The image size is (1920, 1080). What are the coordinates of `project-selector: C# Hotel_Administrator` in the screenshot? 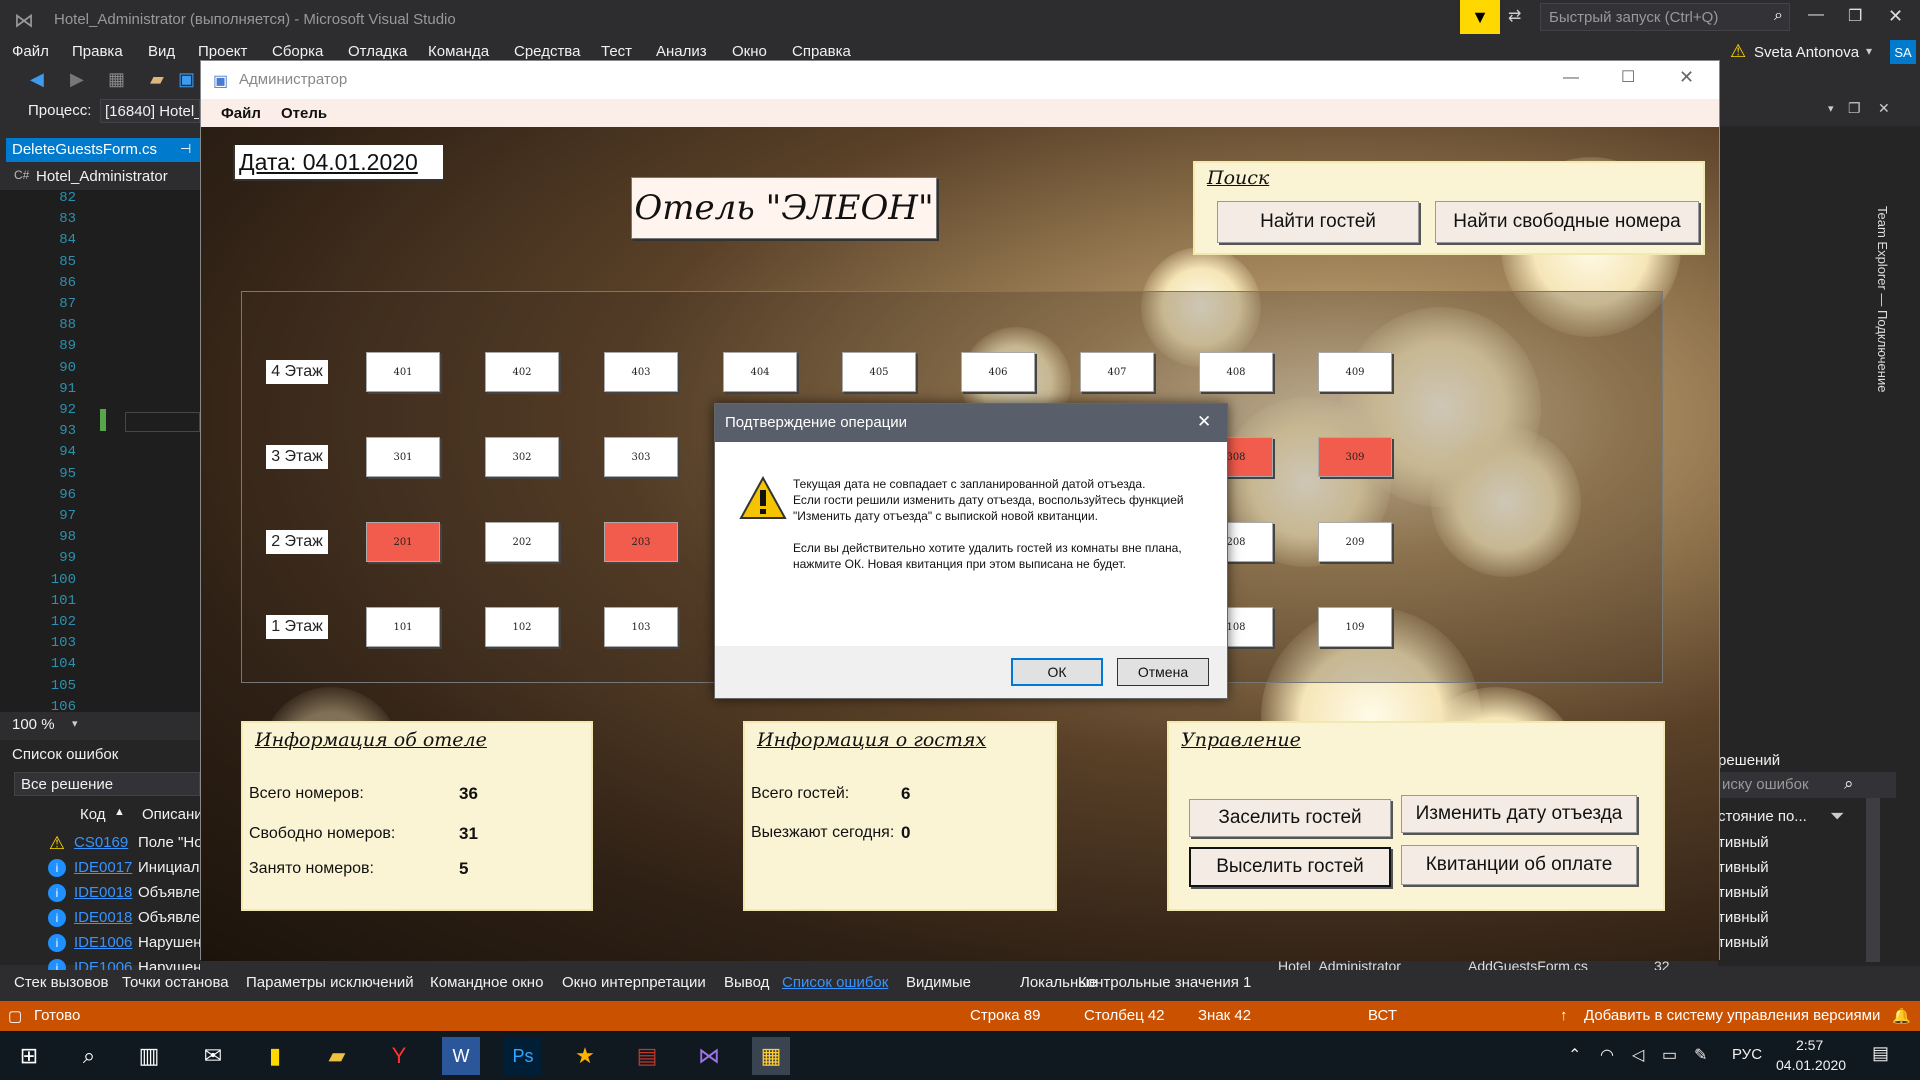 It's located at (104, 177).